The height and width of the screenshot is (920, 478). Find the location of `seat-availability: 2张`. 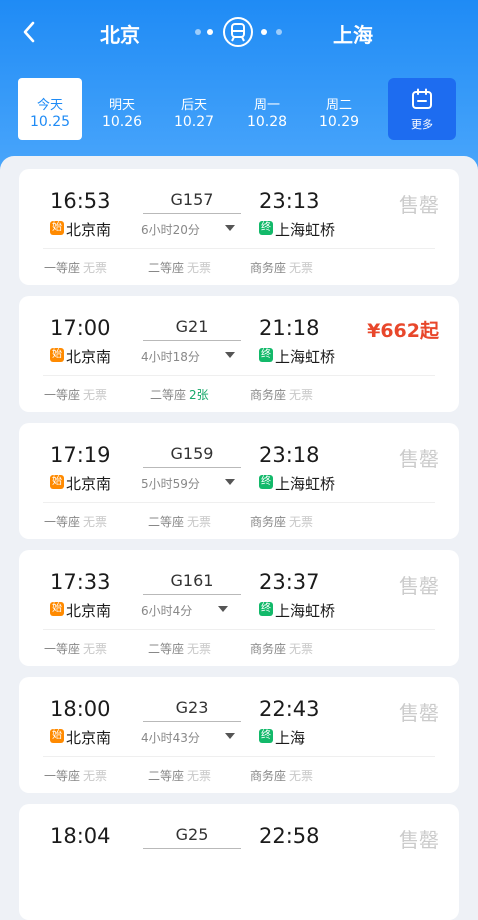

seat-availability: 2张 is located at coordinates (199, 395).